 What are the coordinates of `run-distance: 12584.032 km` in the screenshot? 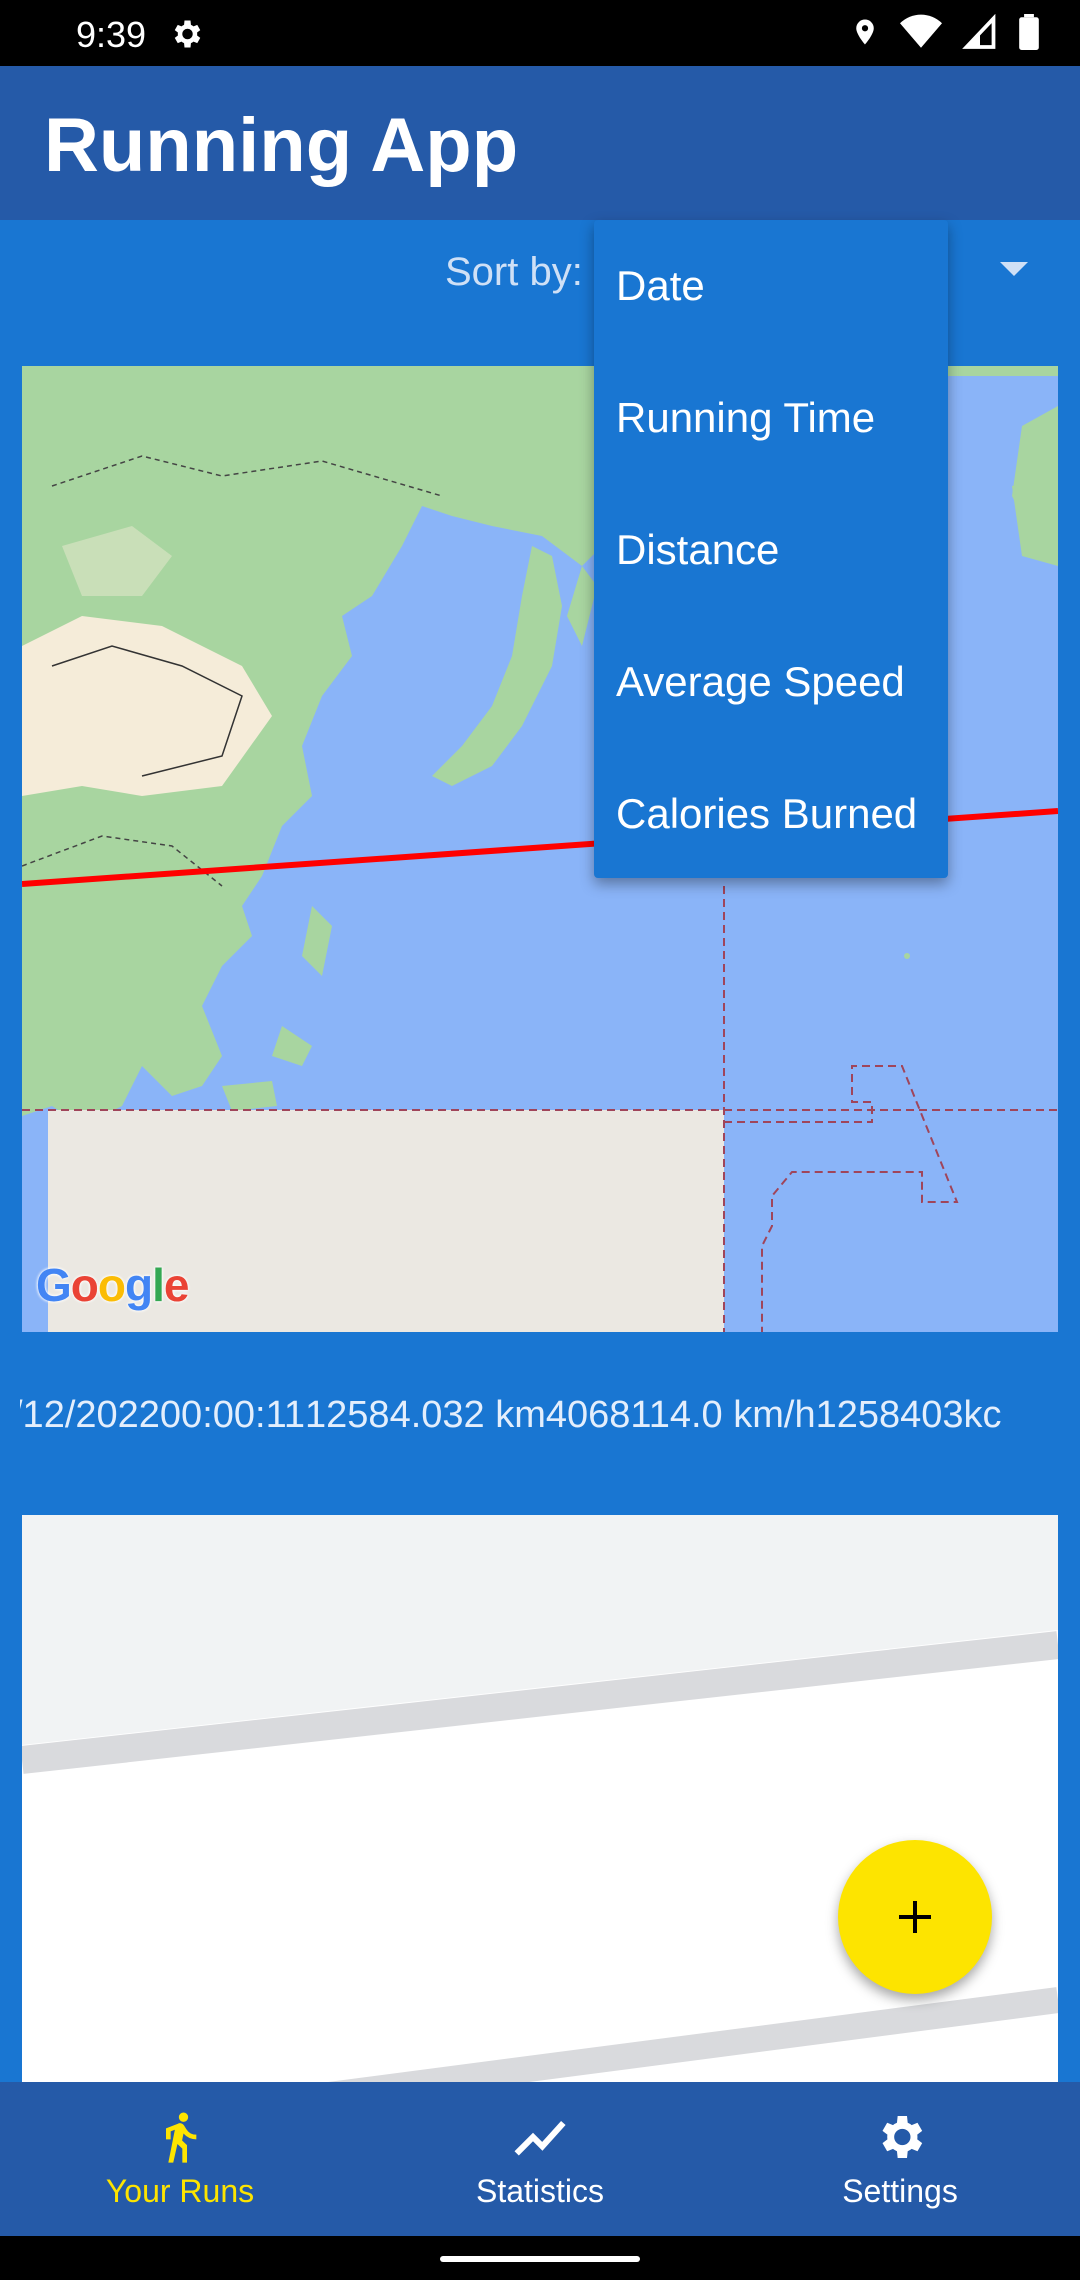 It's located at (425, 1415).